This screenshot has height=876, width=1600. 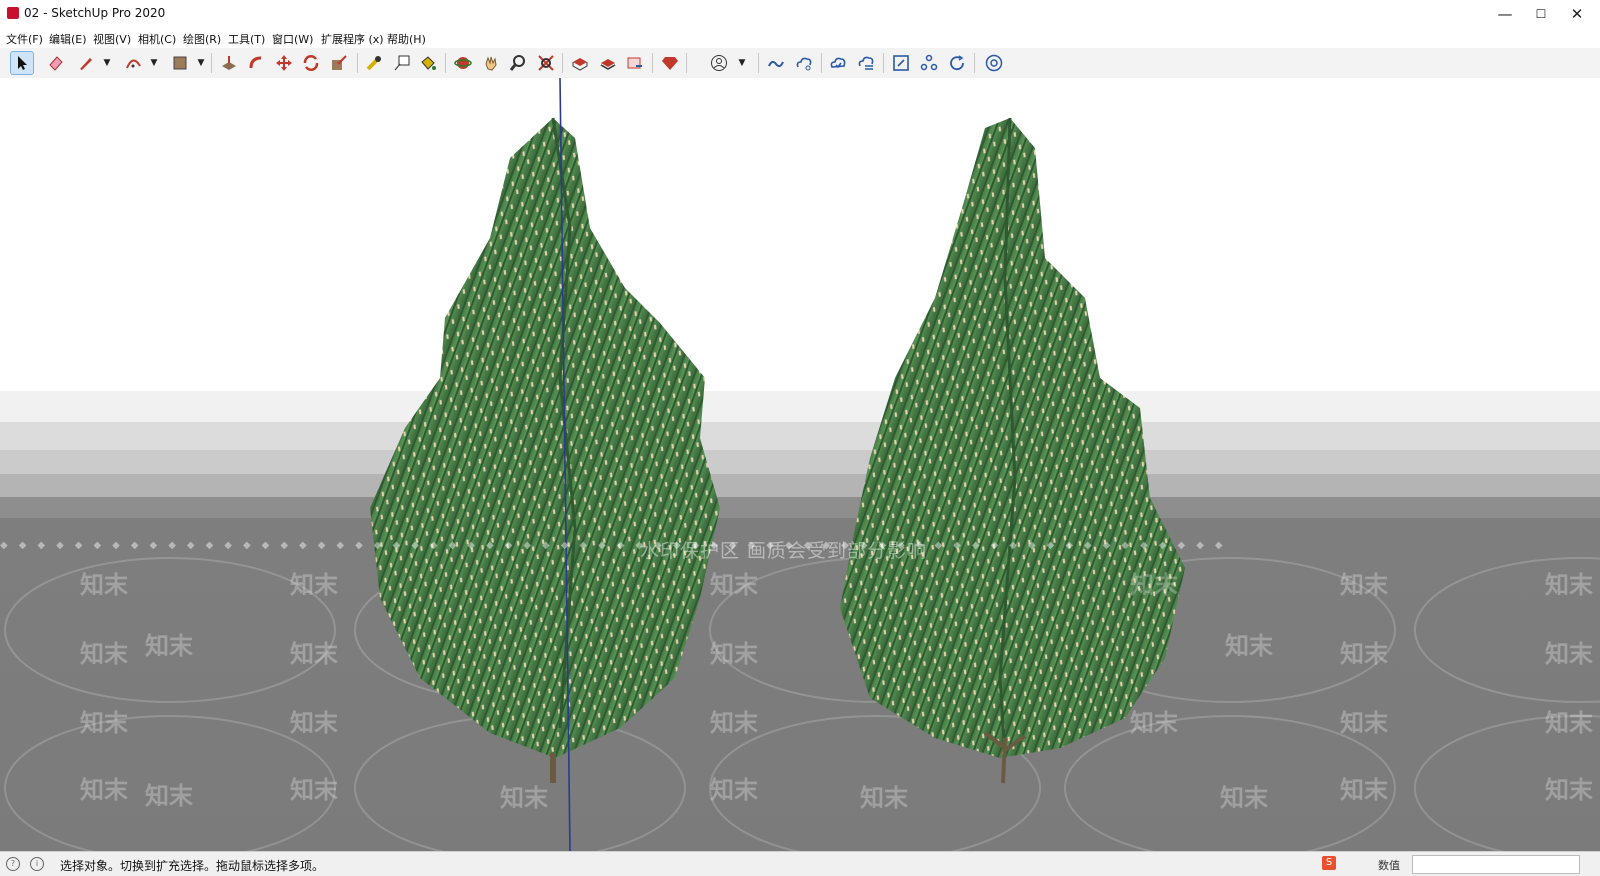 I want to click on geo-location-icon: ?, so click(x=13, y=864).